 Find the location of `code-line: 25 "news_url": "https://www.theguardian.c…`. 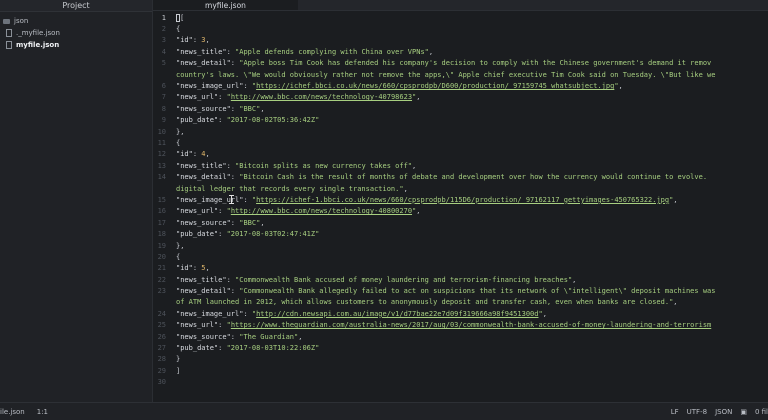

code-line: 25 "news_url": "https://www.theguardian.c… is located at coordinates (460, 325).